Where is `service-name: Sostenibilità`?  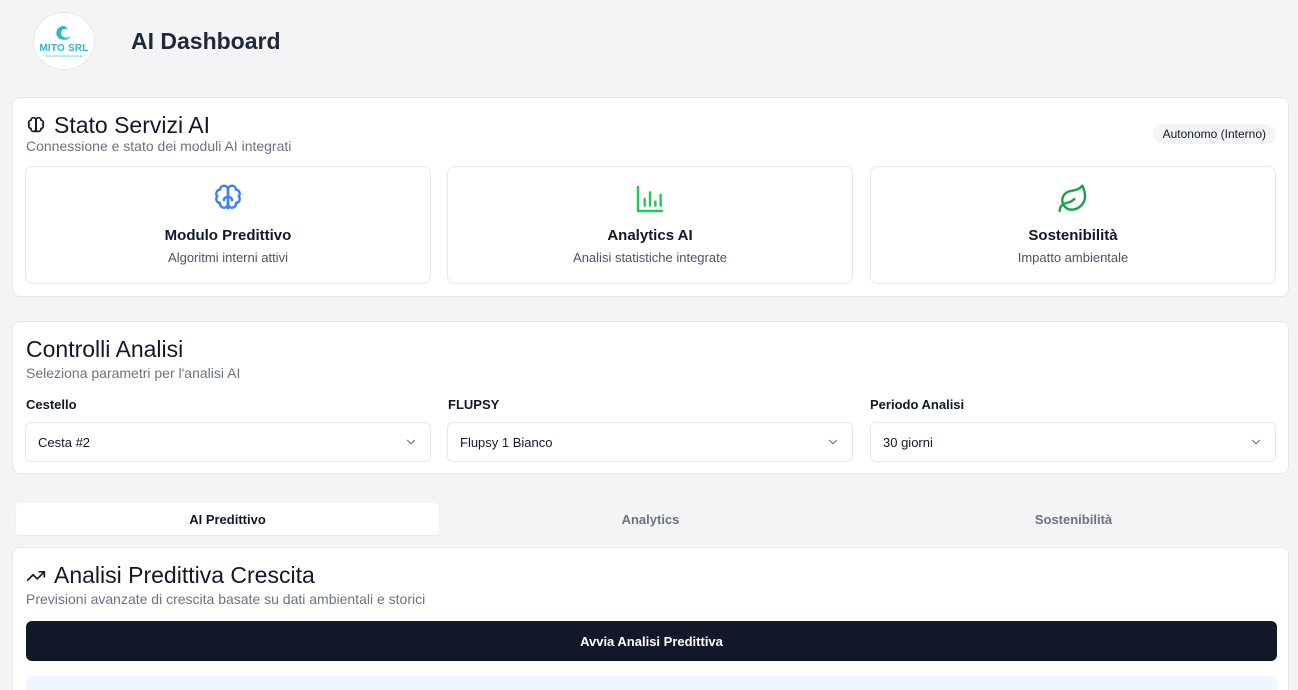
service-name: Sostenibilità is located at coordinates (1073, 235).